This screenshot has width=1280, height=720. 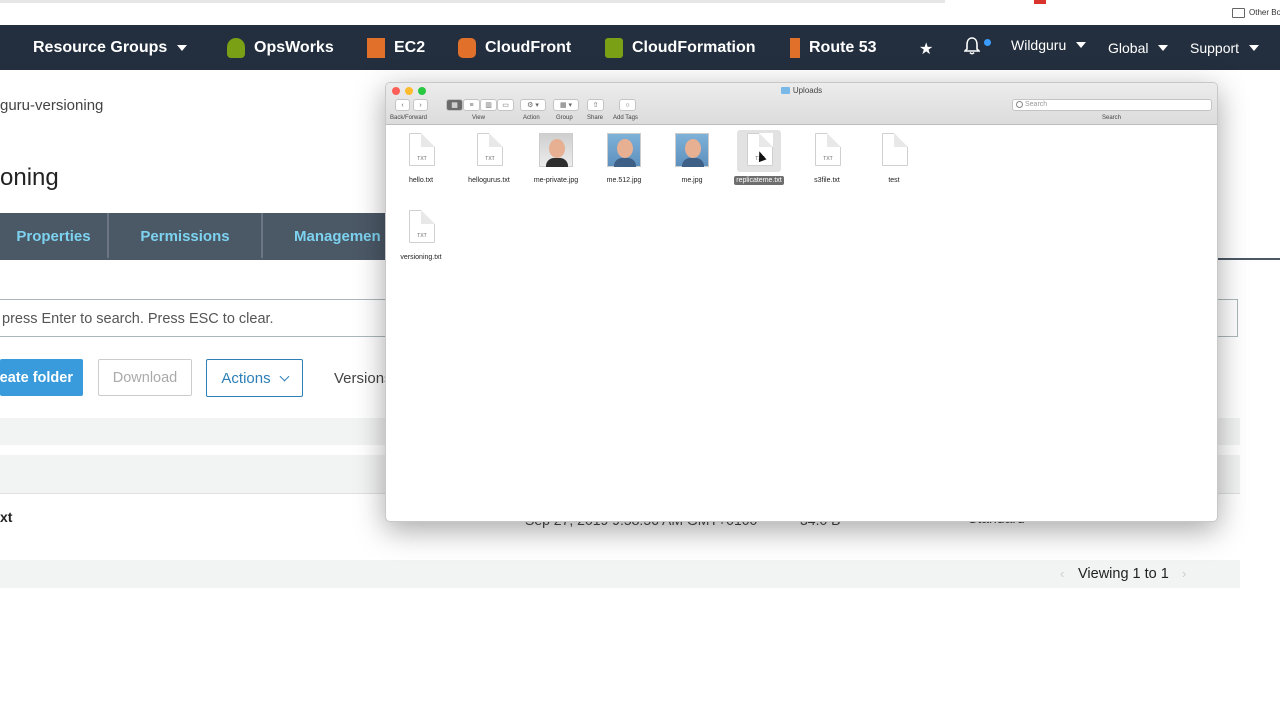 What do you see at coordinates (409, 118) in the screenshot?
I see `back-forward-label: Back/Forward` at bounding box center [409, 118].